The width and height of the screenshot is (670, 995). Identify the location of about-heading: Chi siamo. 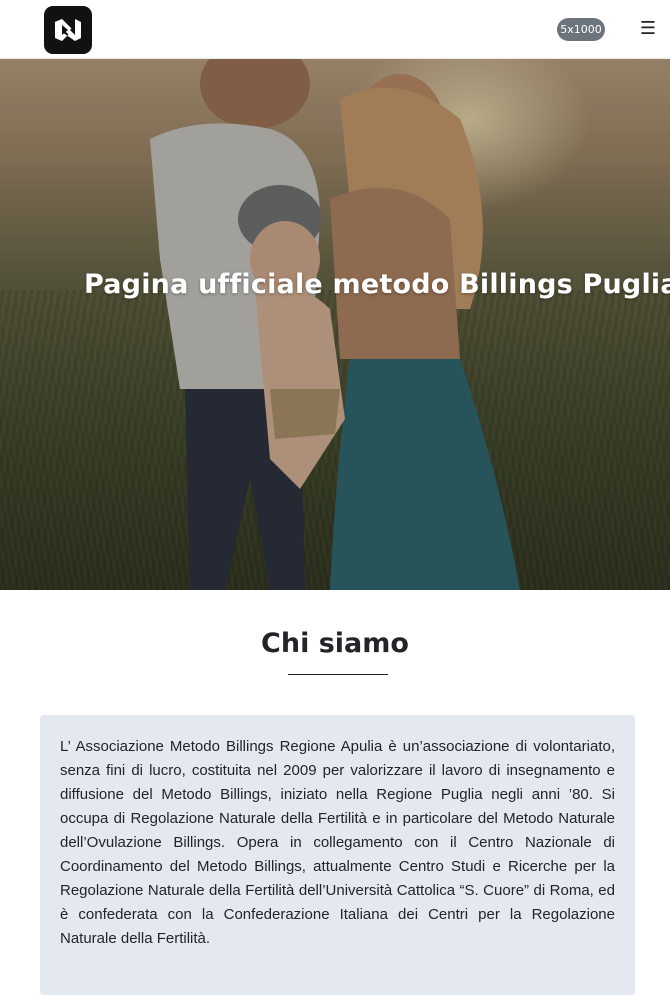
(335, 643).